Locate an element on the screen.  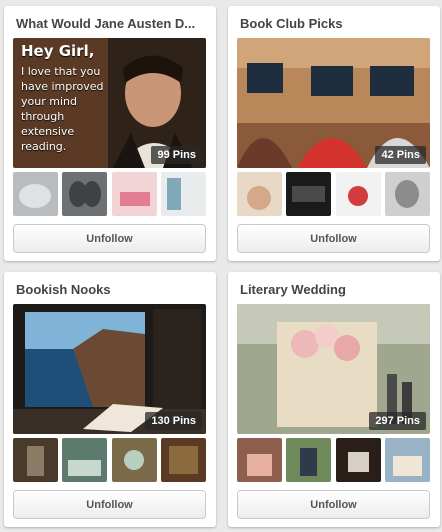
board-title: Literary Wedding is located at coordinates (335, 289).